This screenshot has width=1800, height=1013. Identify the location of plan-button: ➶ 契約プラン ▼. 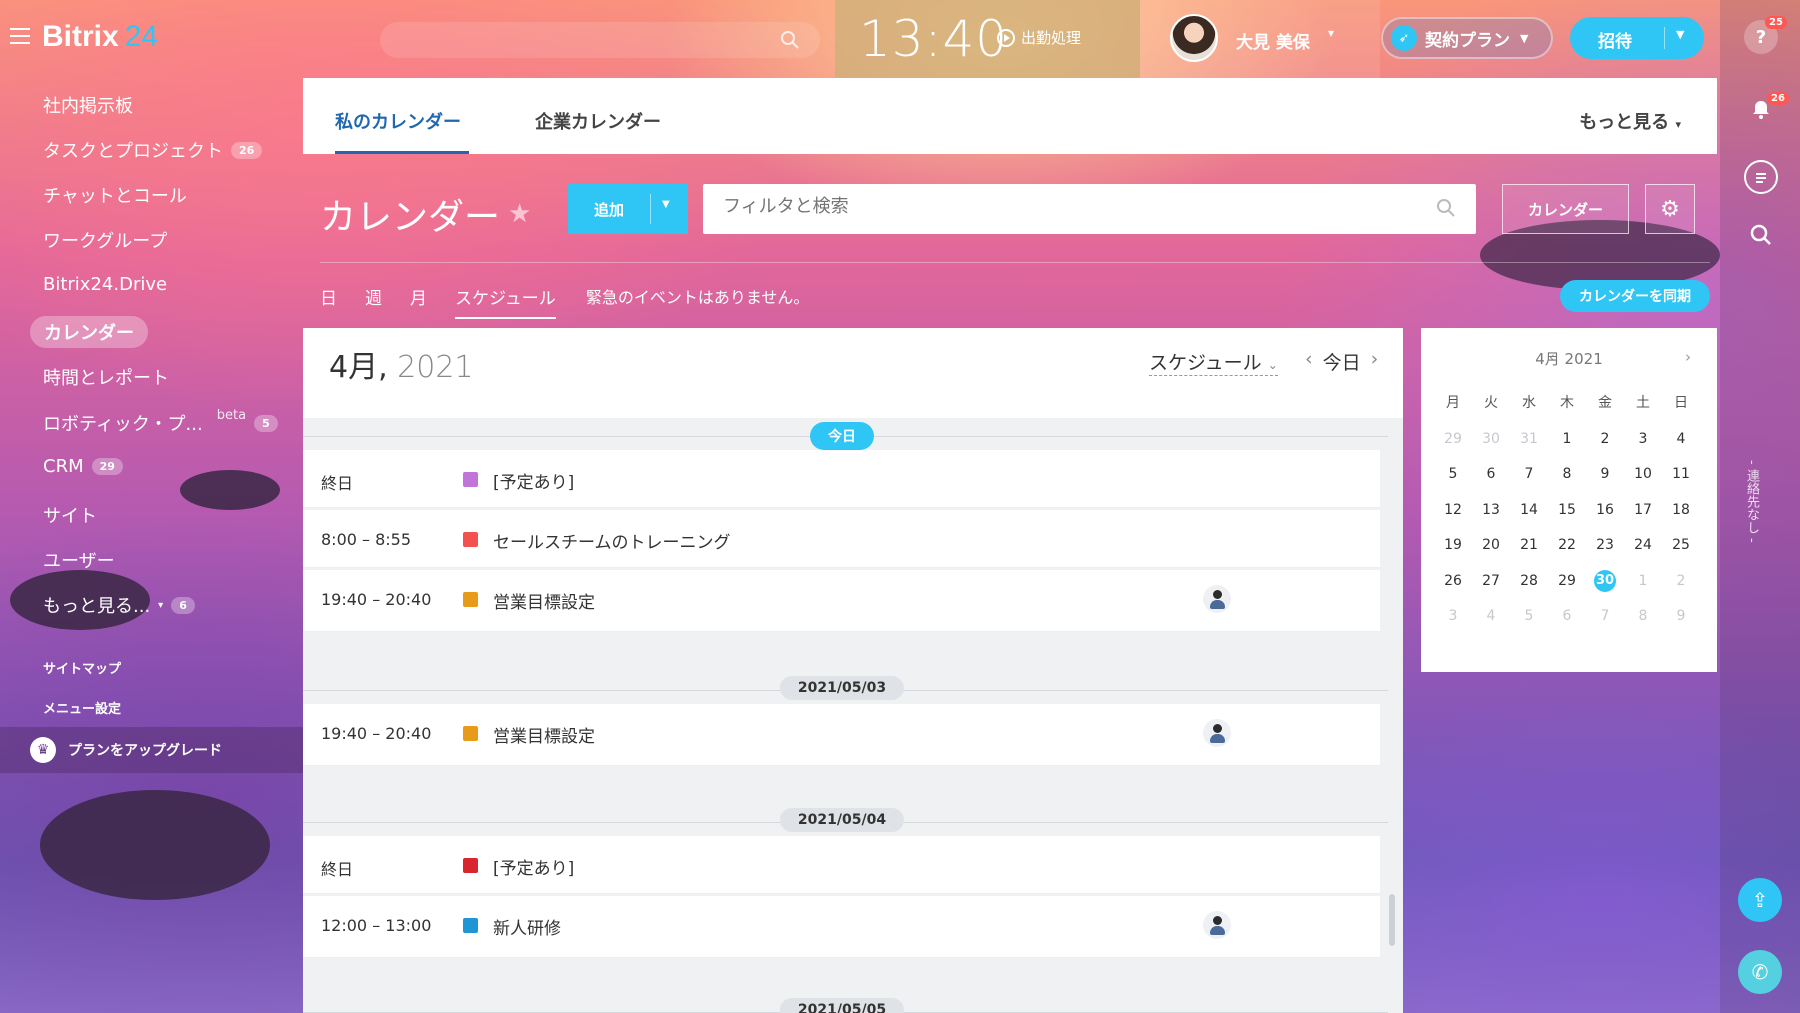
(1467, 38).